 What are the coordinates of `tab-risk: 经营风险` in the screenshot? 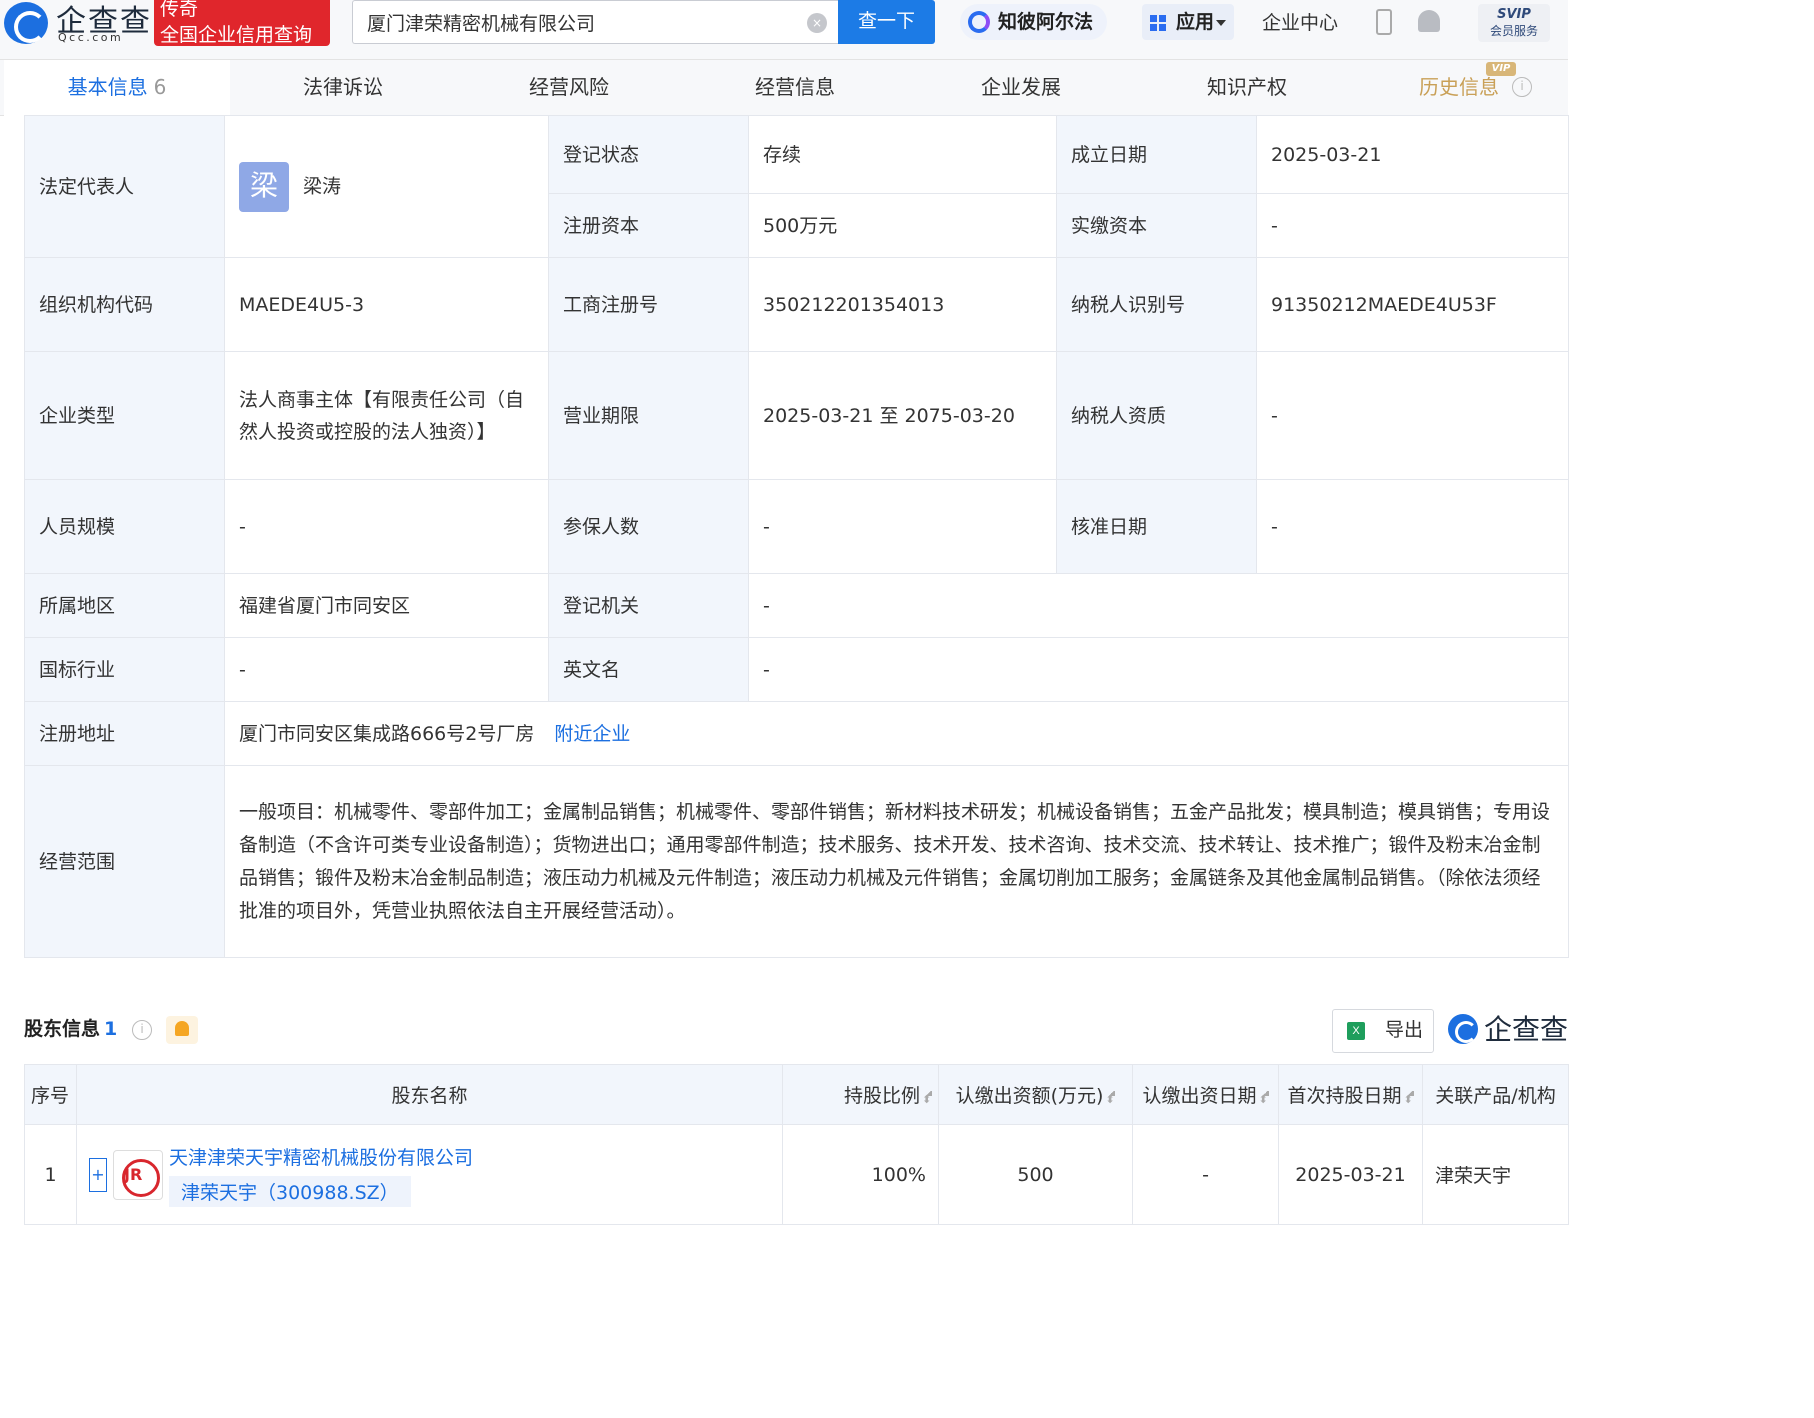 It's located at (569, 88).